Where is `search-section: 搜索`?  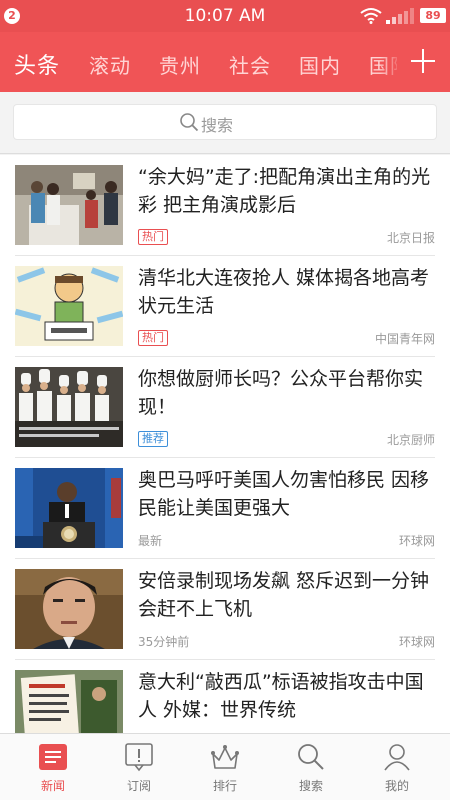 search-section: 搜索 is located at coordinates (225, 123).